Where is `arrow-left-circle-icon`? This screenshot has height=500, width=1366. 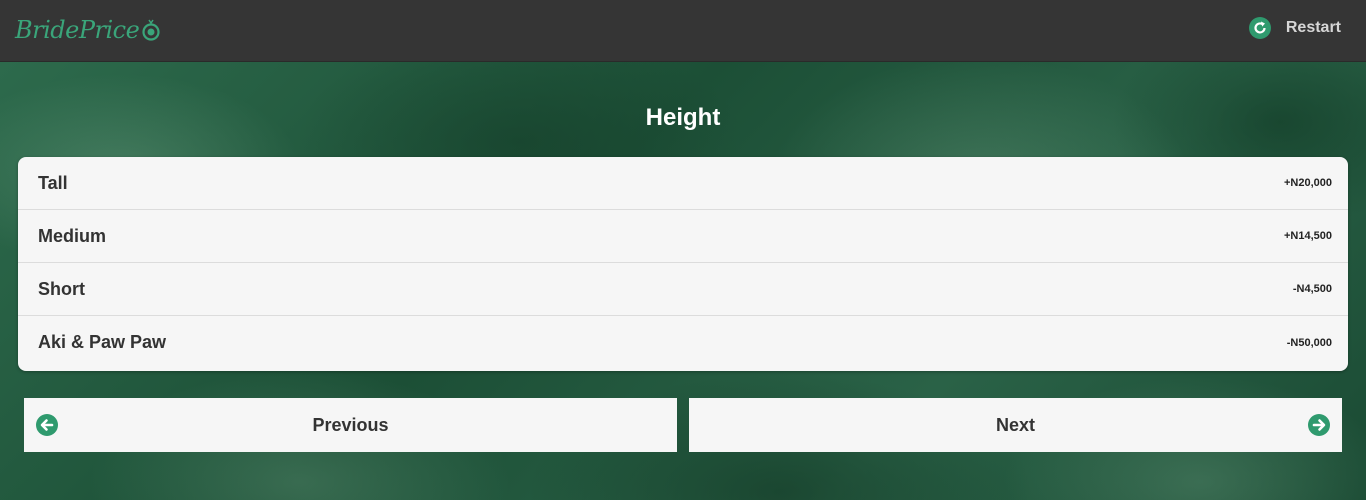 arrow-left-circle-icon is located at coordinates (47, 425).